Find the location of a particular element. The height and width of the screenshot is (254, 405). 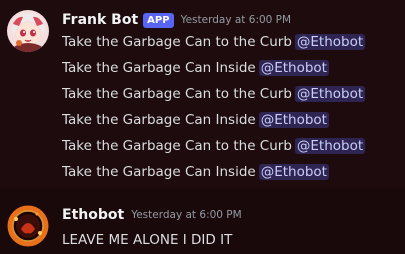

message-header: Ethobot Yesterday at 6:00 PM is located at coordinates (152, 215).